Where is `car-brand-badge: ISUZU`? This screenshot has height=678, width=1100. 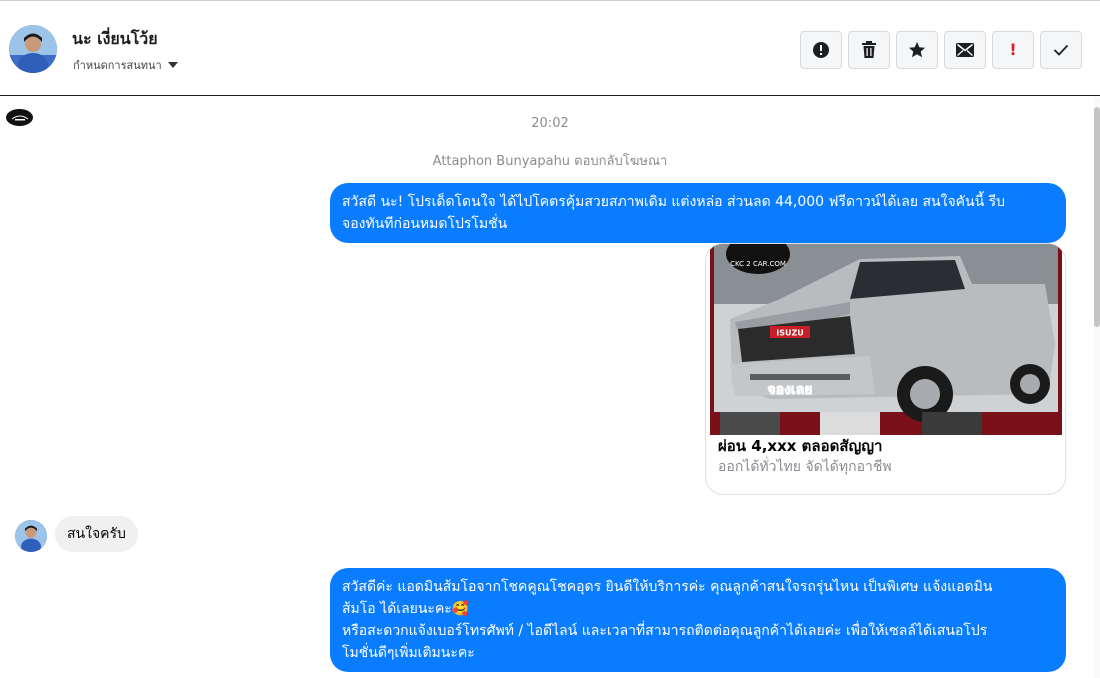
car-brand-badge: ISUZU is located at coordinates (790, 333).